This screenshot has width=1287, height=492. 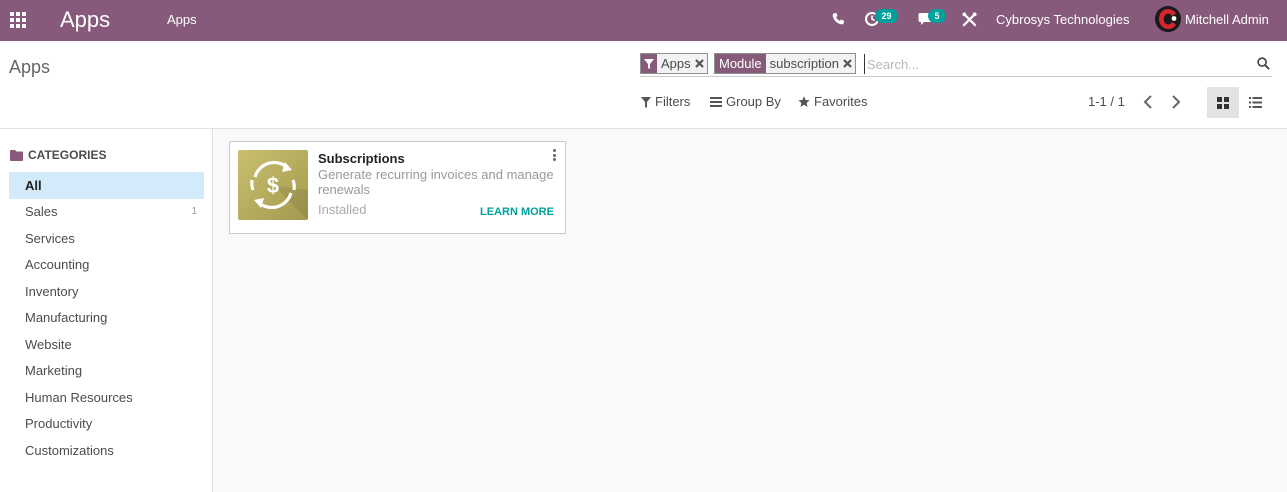 What do you see at coordinates (57, 264) in the screenshot?
I see `sidebar-item-label: Accounting` at bounding box center [57, 264].